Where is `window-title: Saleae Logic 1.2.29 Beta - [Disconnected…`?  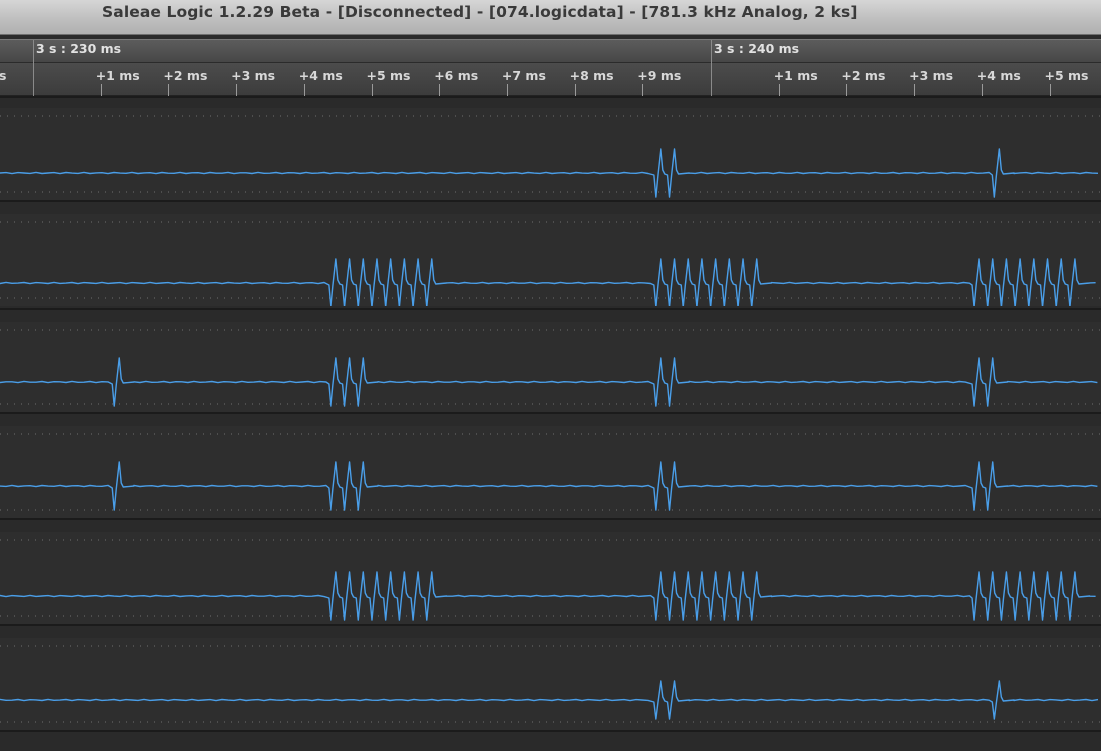
window-title: Saleae Logic 1.2.29 Beta - [Disconnected… is located at coordinates (480, 12).